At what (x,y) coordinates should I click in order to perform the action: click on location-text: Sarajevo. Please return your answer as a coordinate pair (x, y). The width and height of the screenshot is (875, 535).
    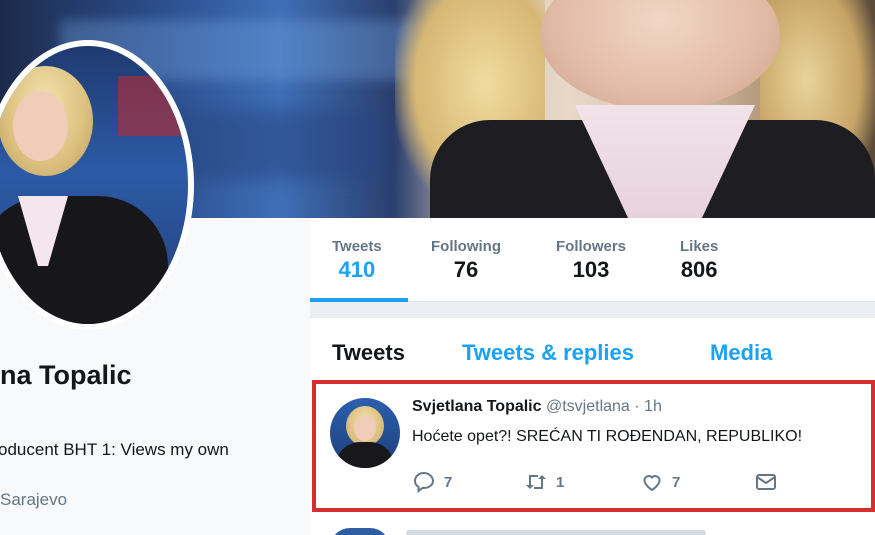
    Looking at the image, I should click on (34, 499).